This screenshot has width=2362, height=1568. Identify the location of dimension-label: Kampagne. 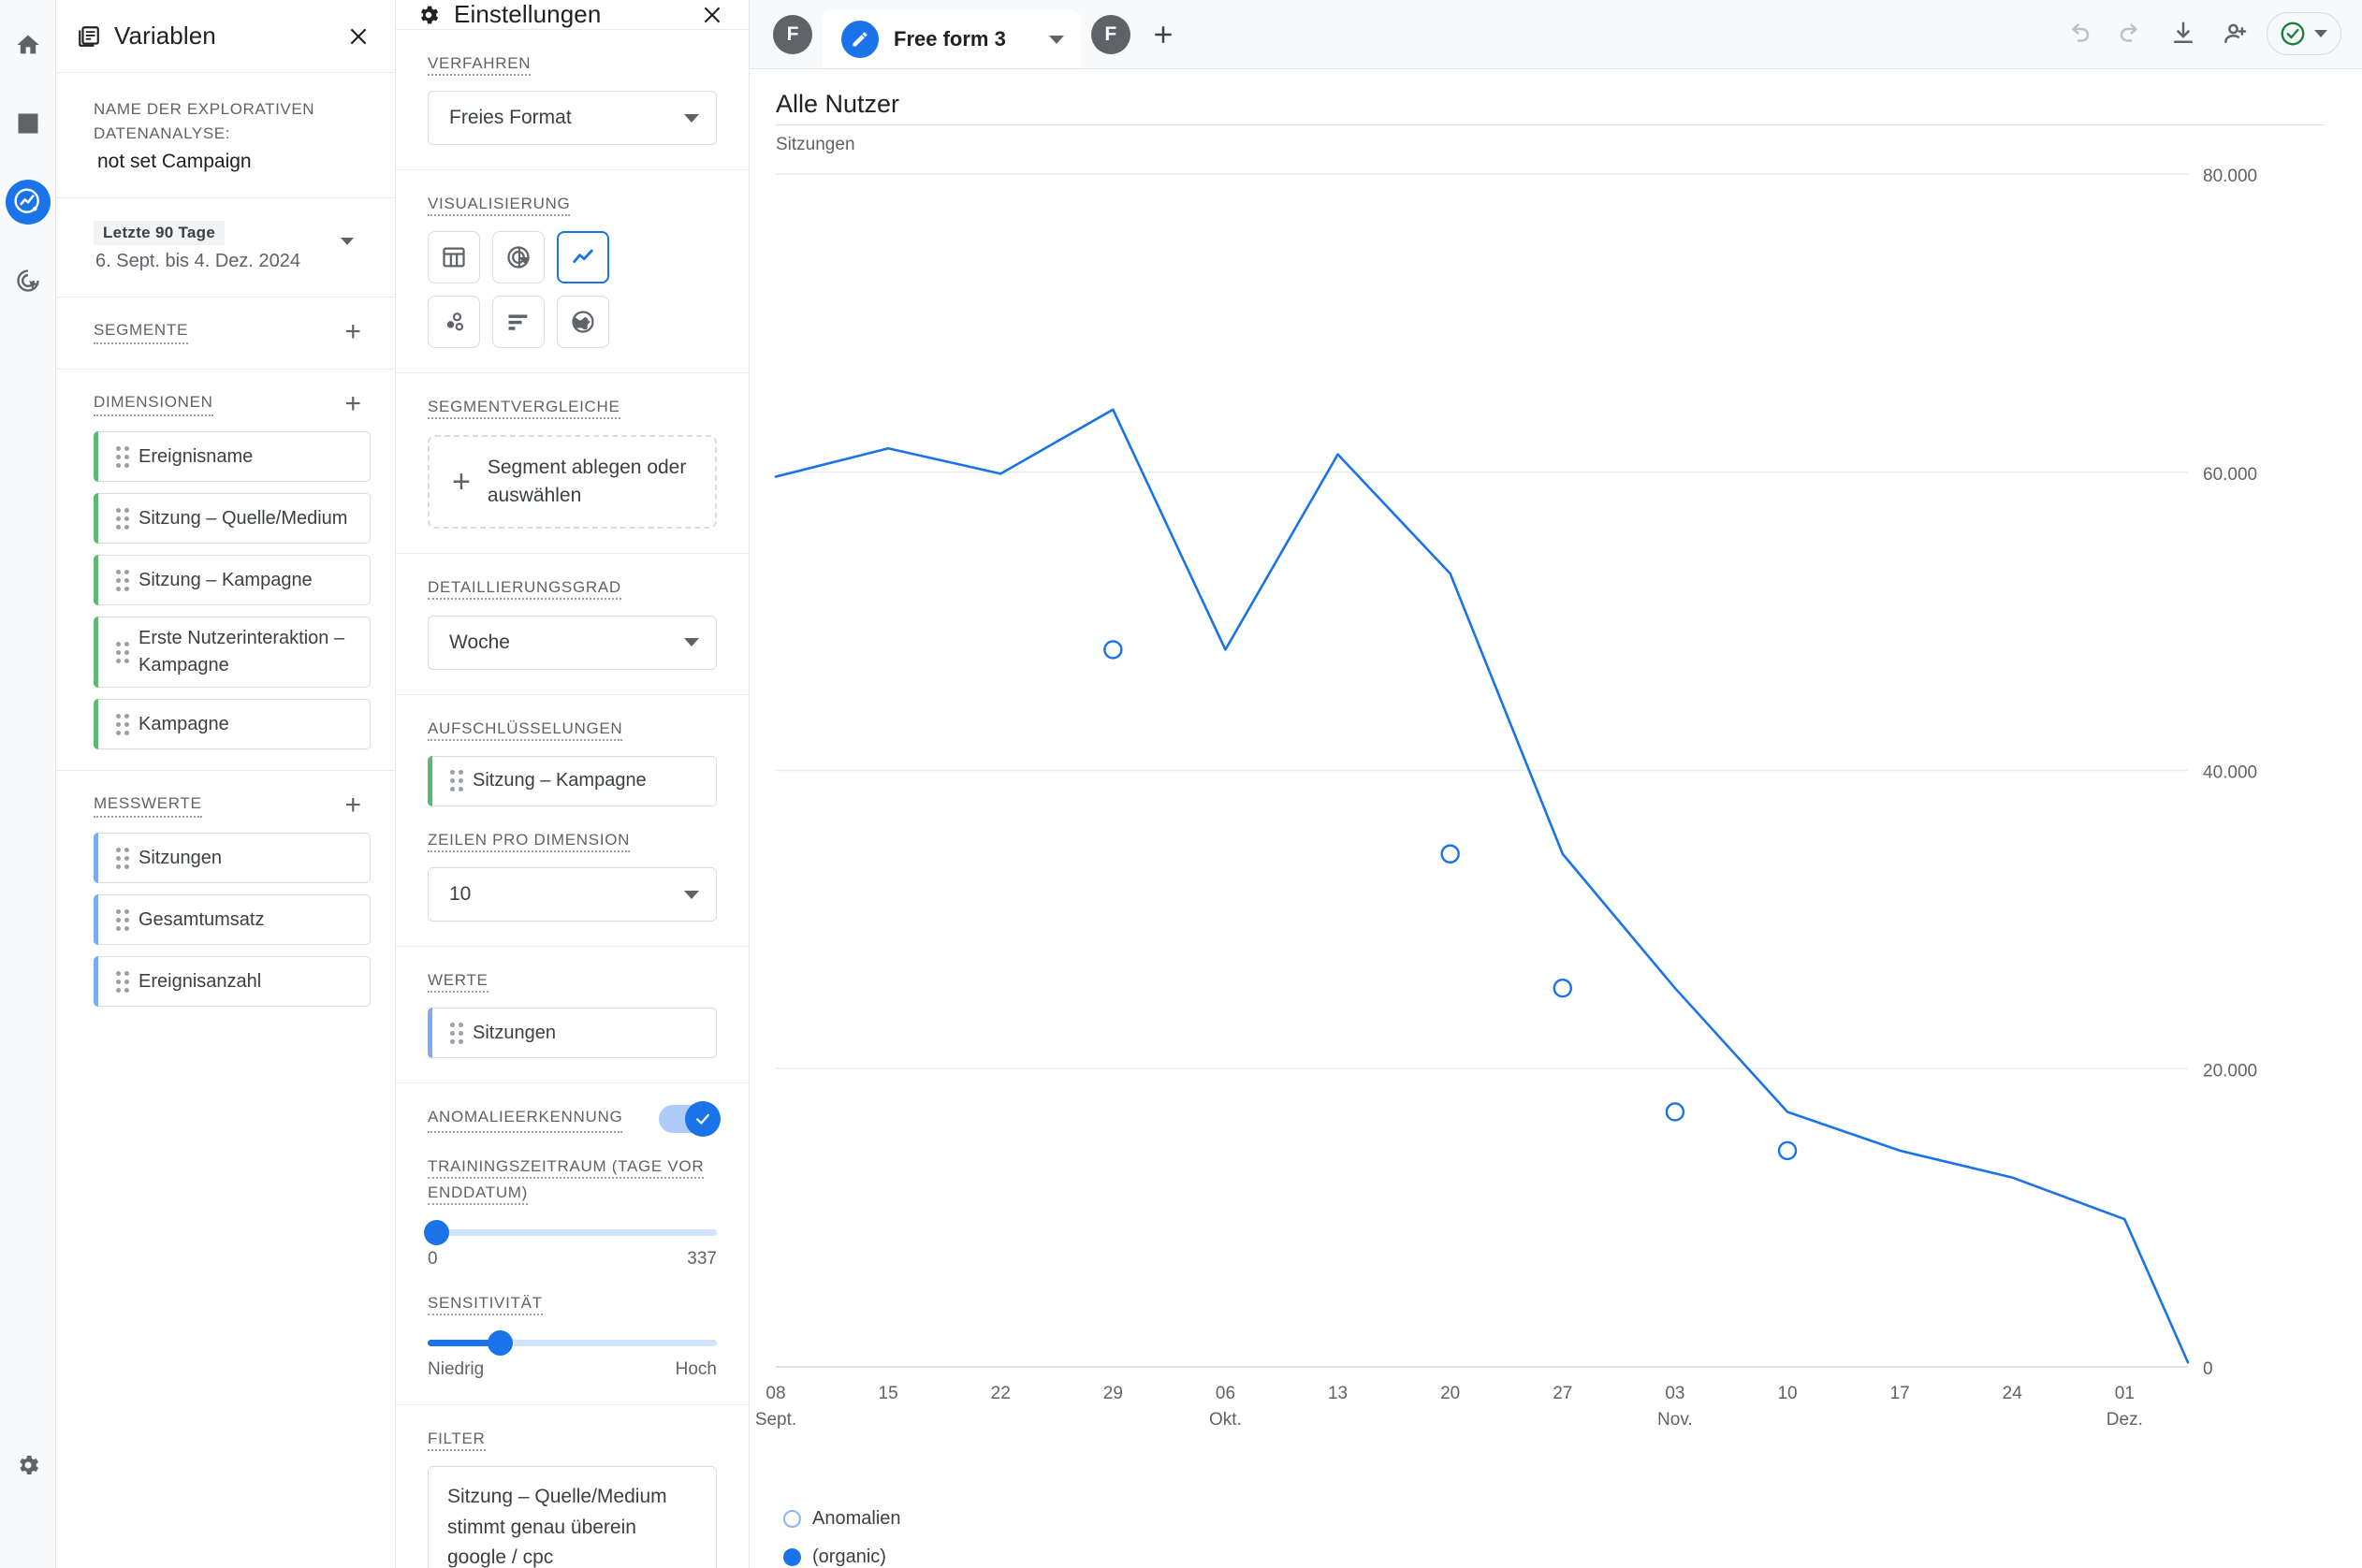
(184, 724).